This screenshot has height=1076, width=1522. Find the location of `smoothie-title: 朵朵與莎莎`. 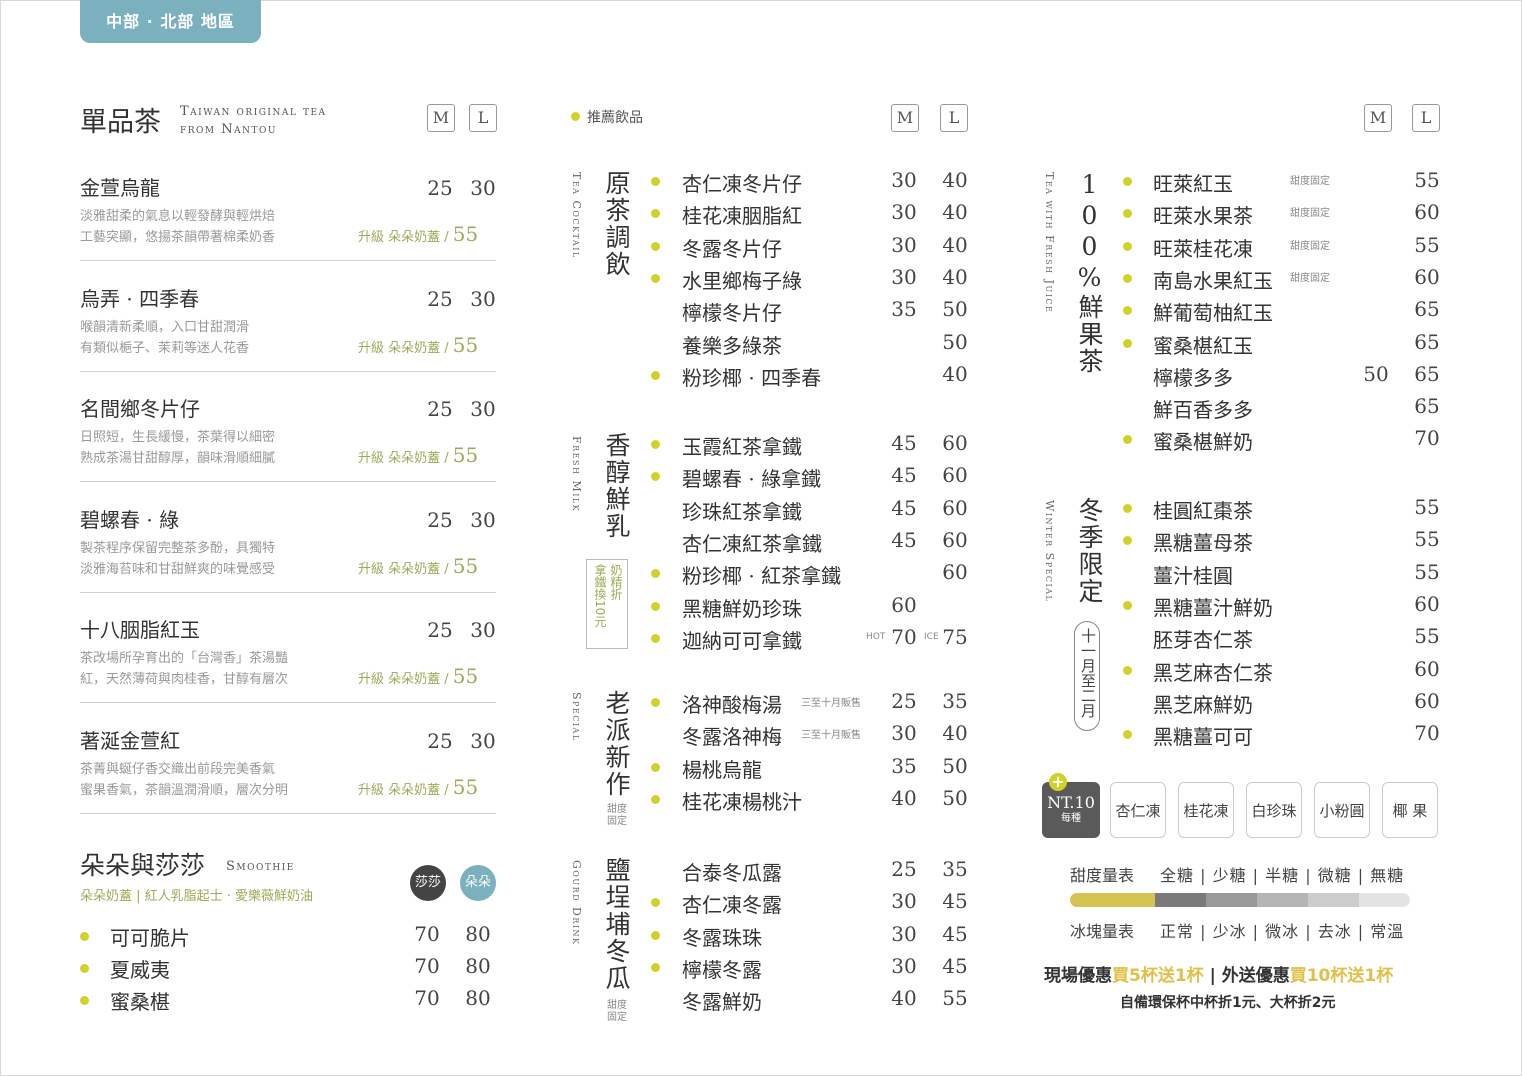

smoothie-title: 朵朵與莎莎 is located at coordinates (143, 865).